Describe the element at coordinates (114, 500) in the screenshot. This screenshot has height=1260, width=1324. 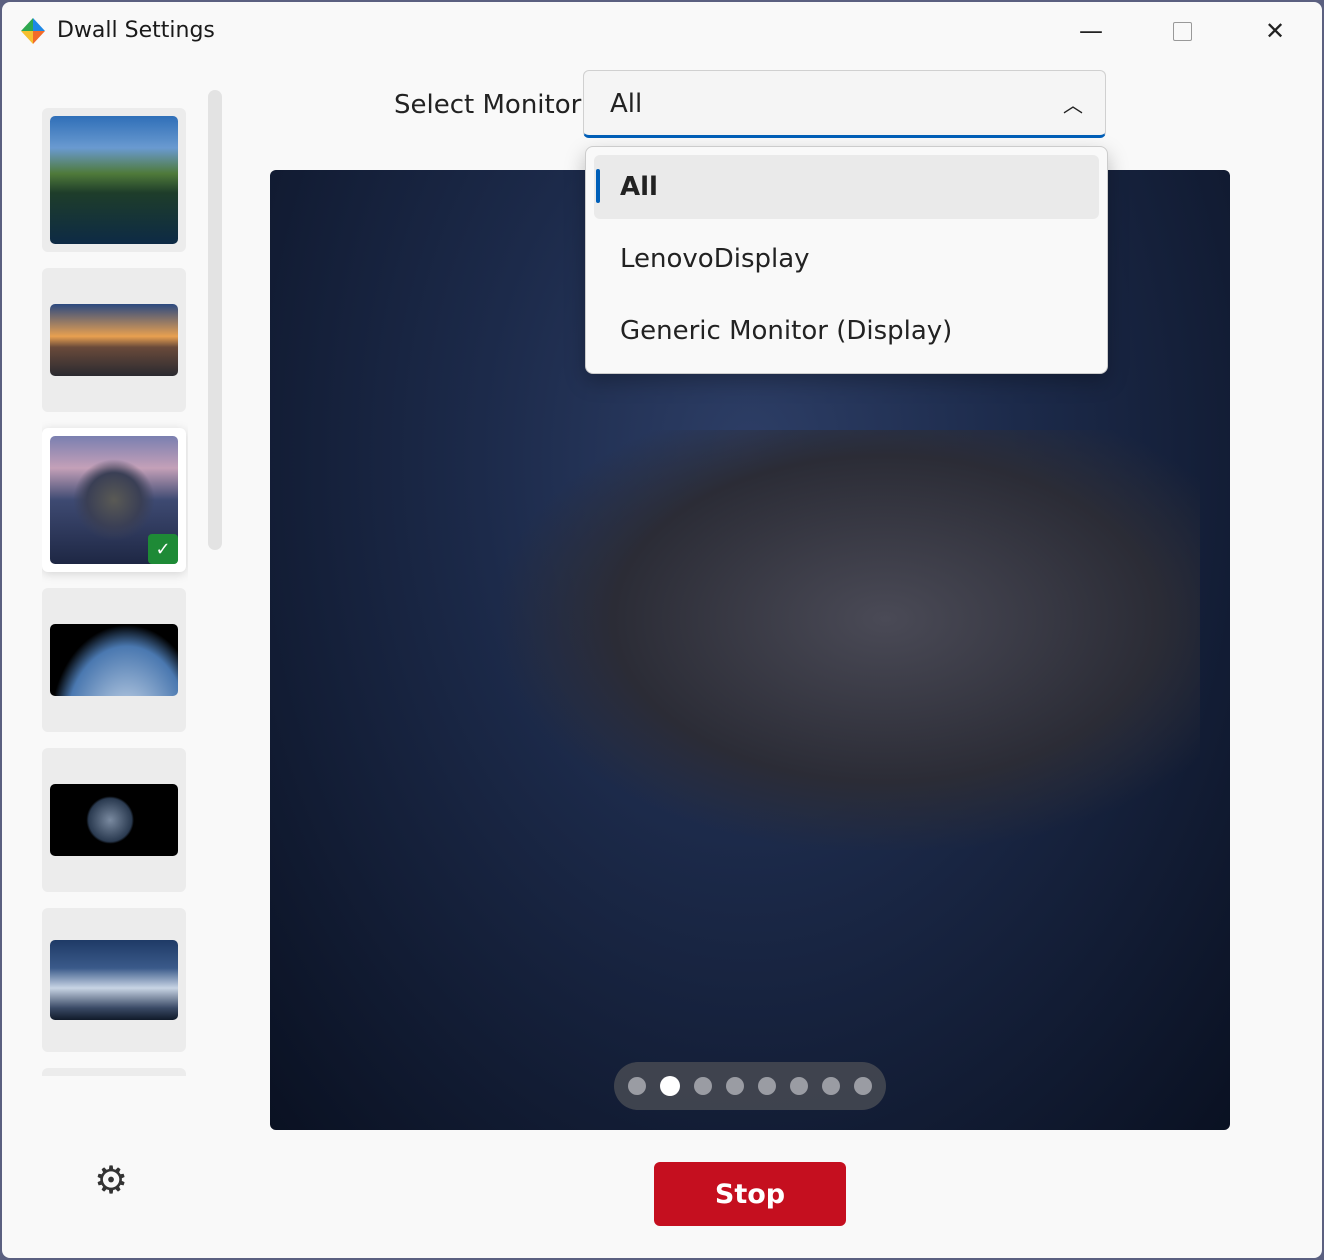
I see `wallpaper-thumb: ✓` at that location.